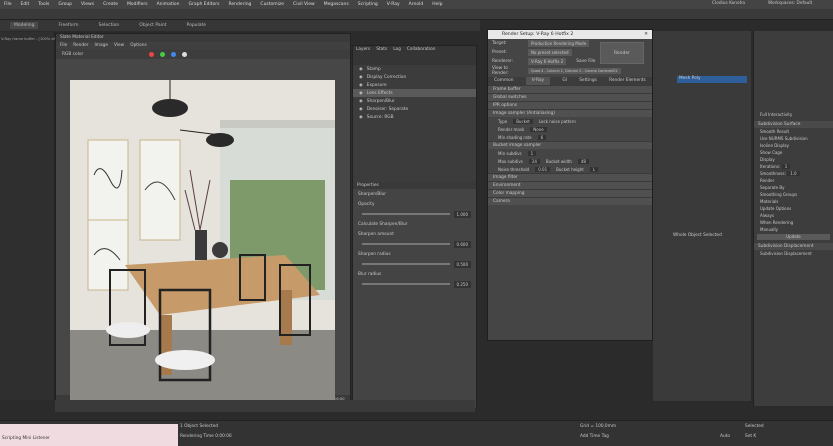 The image size is (833, 446). Describe the element at coordinates (65, 4) in the screenshot. I see `menu-item-group: Group` at that location.